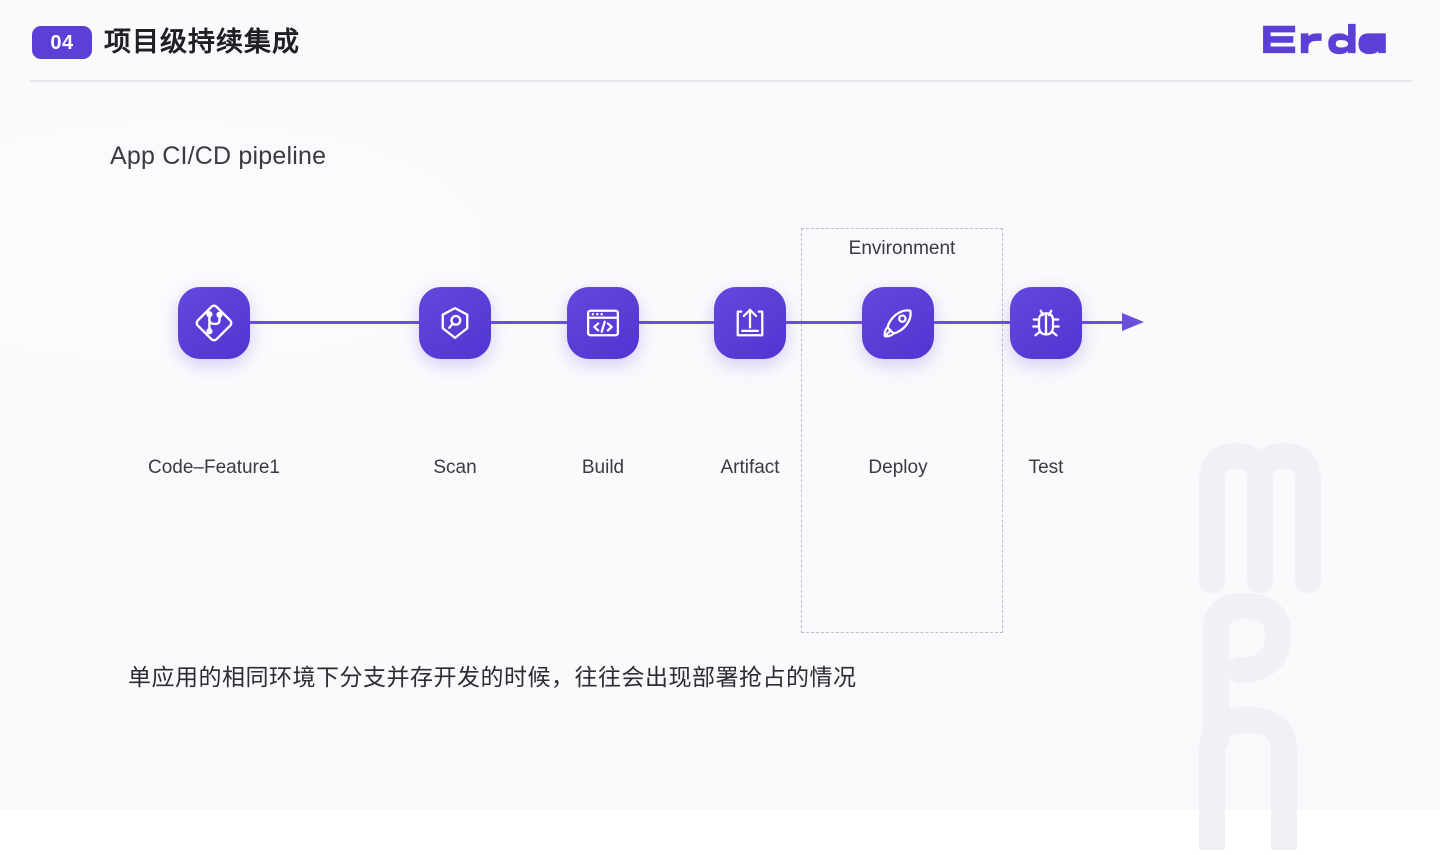 This screenshot has height=855, width=1440. Describe the element at coordinates (898, 382) in the screenshot. I see `pipeline-step-deploy: Deploy` at that location.